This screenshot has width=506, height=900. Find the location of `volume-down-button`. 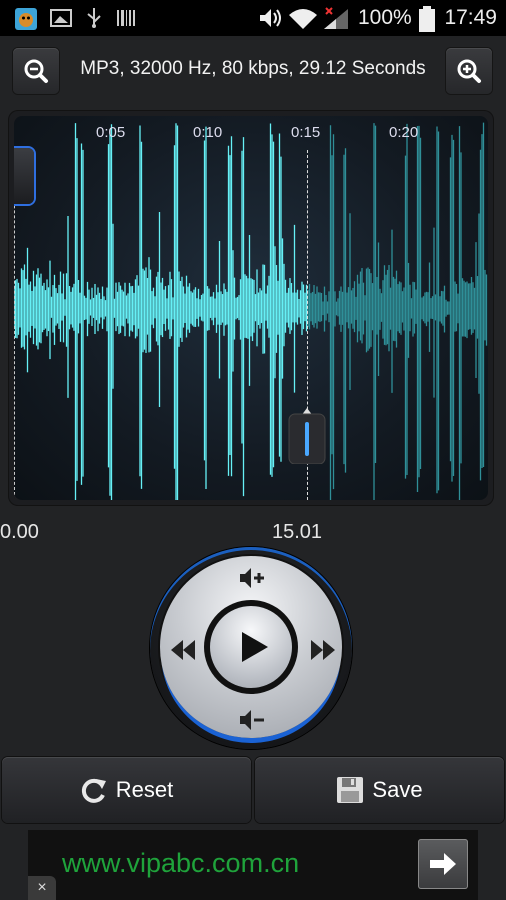

volume-down-button is located at coordinates (254, 720).